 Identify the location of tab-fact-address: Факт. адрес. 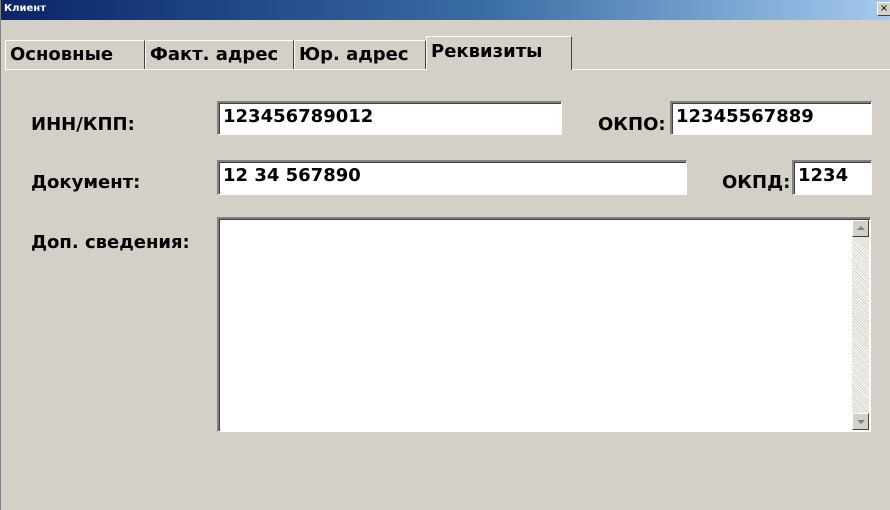
(219, 54).